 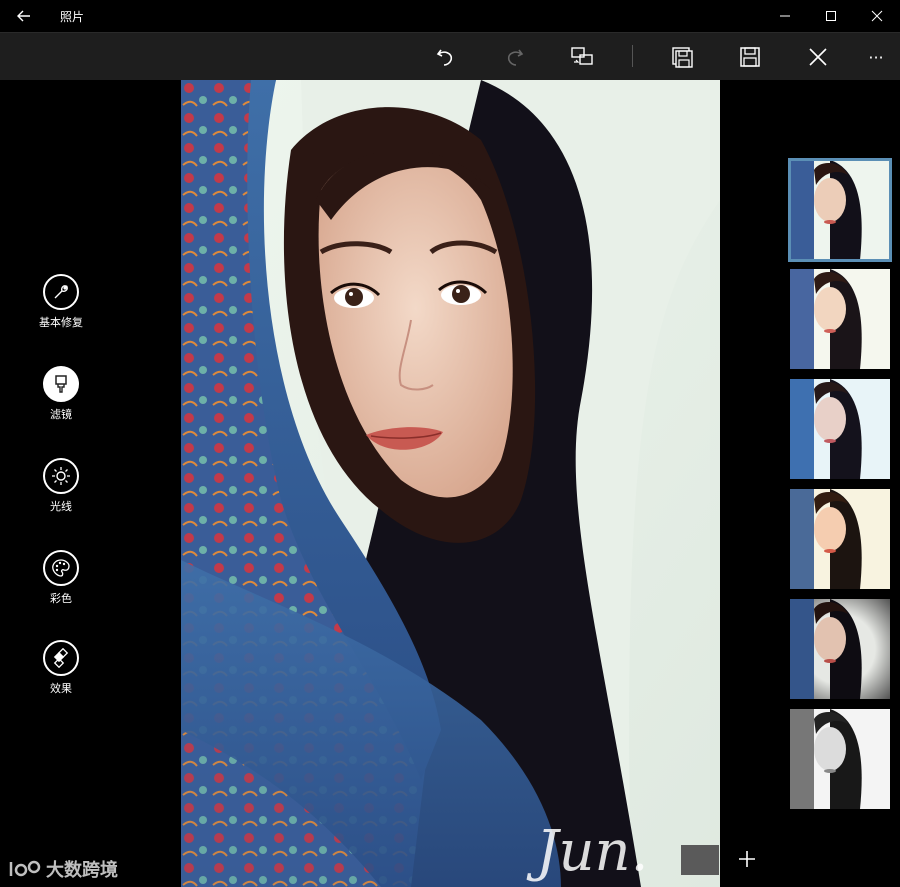 I want to click on tool-light: 光线, so click(x=61, y=486).